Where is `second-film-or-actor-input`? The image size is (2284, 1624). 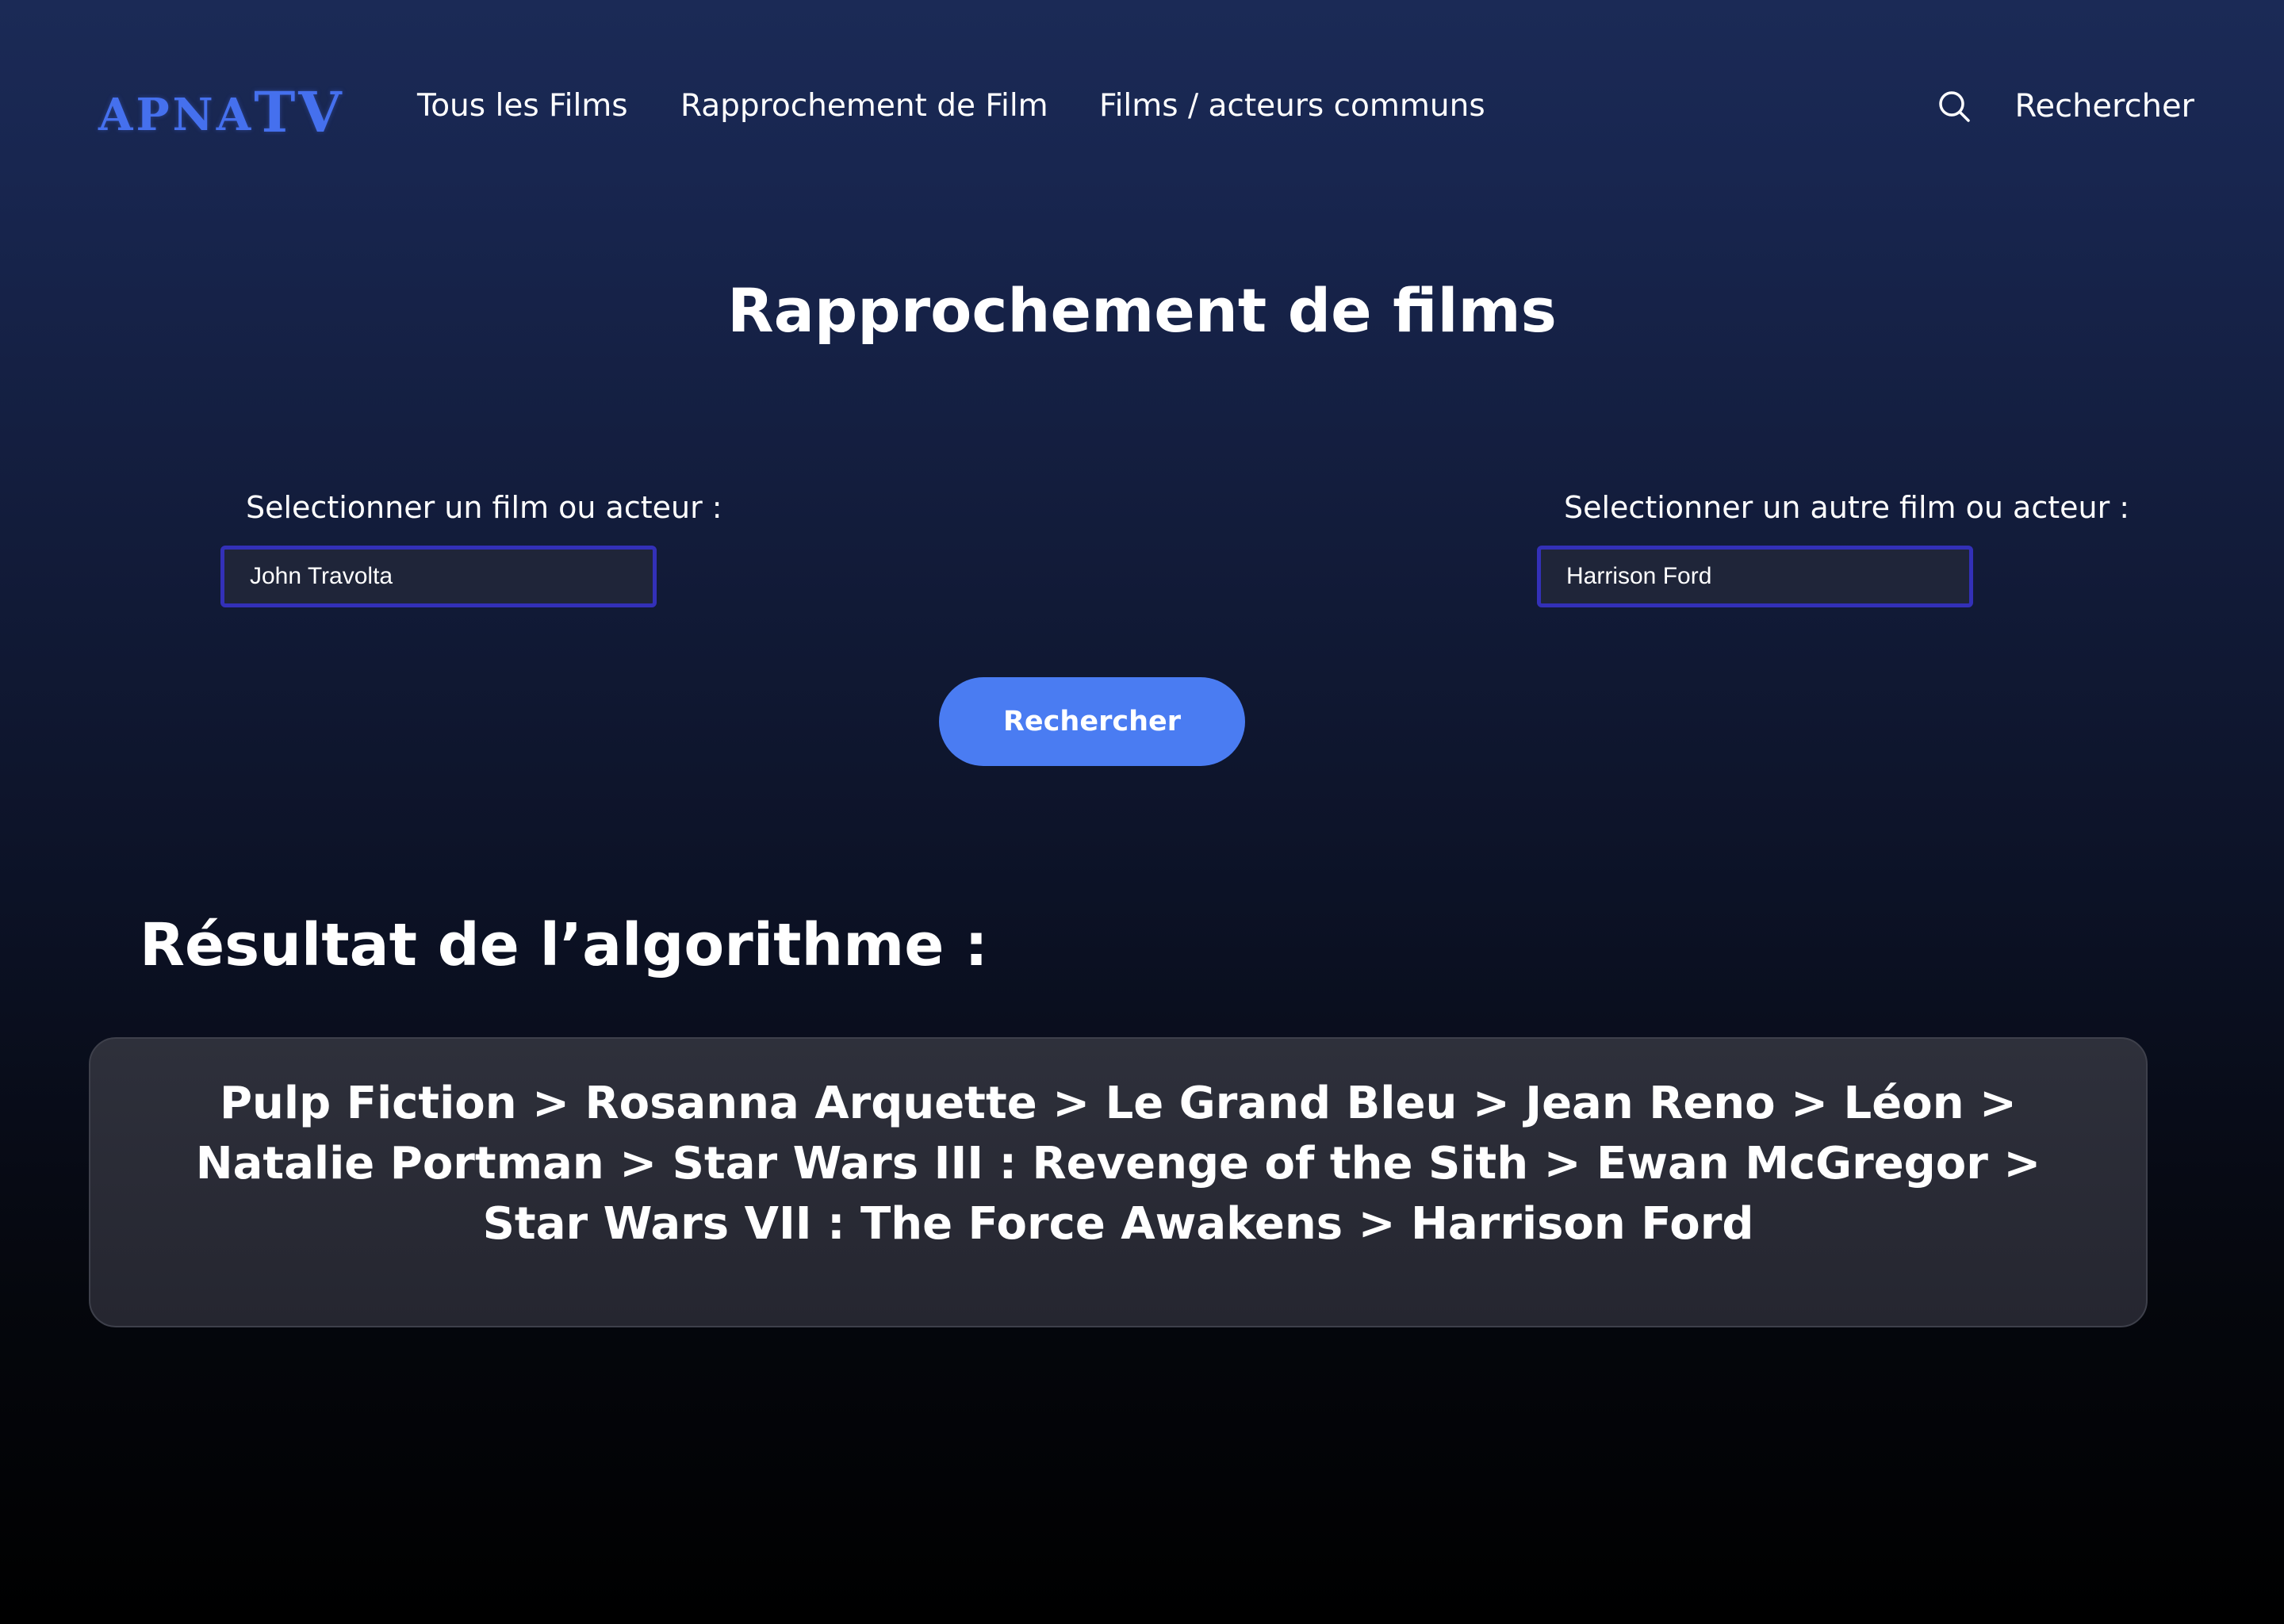 second-film-or-actor-input is located at coordinates (1755, 576).